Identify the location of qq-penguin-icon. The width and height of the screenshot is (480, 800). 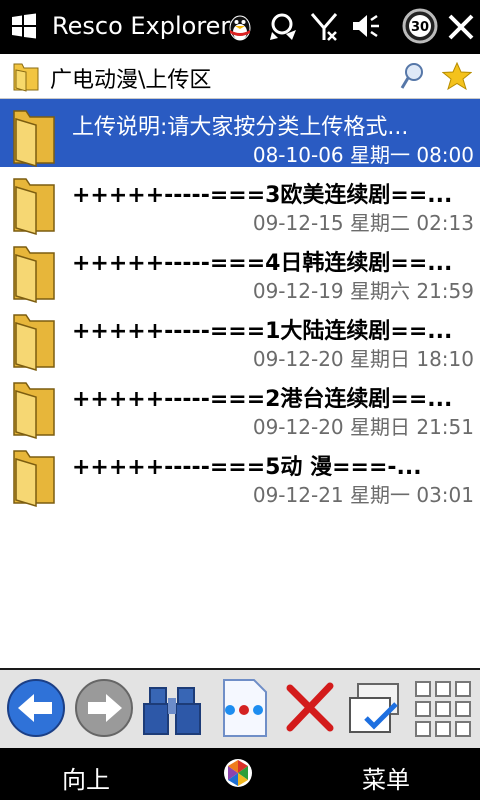
(240, 26).